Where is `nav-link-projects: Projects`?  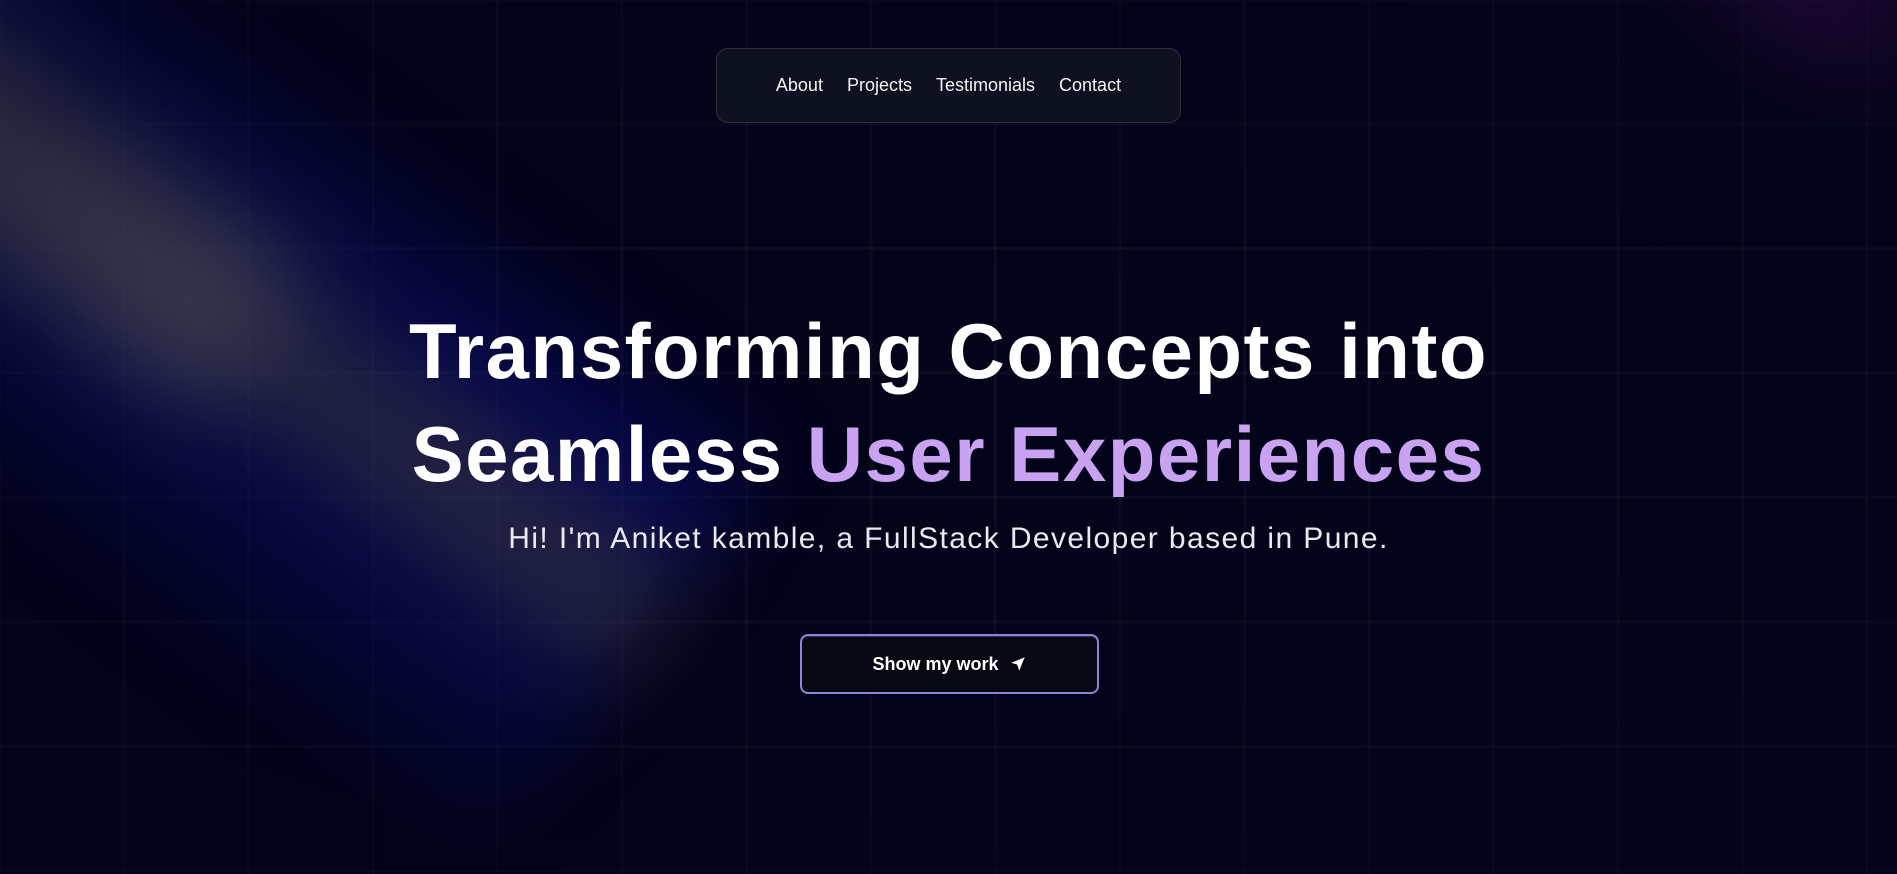
nav-link-projects: Projects is located at coordinates (879, 85).